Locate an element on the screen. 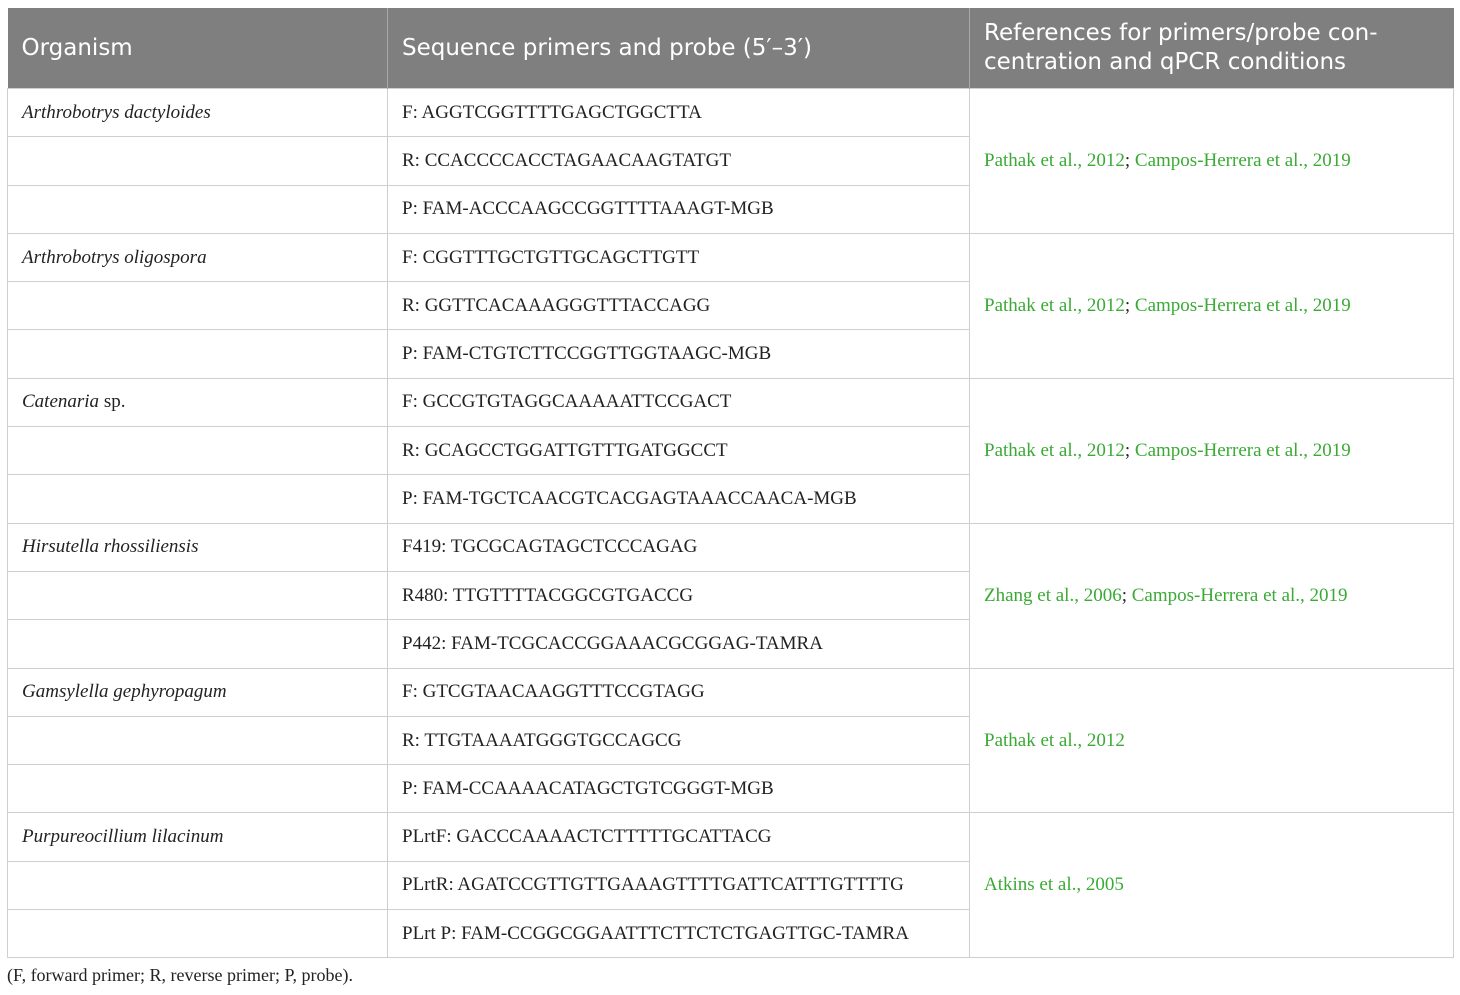 Image resolution: width=1460 pixels, height=995 pixels. organism-cell: Purpureocillium lilacinum is located at coordinates (197, 837).